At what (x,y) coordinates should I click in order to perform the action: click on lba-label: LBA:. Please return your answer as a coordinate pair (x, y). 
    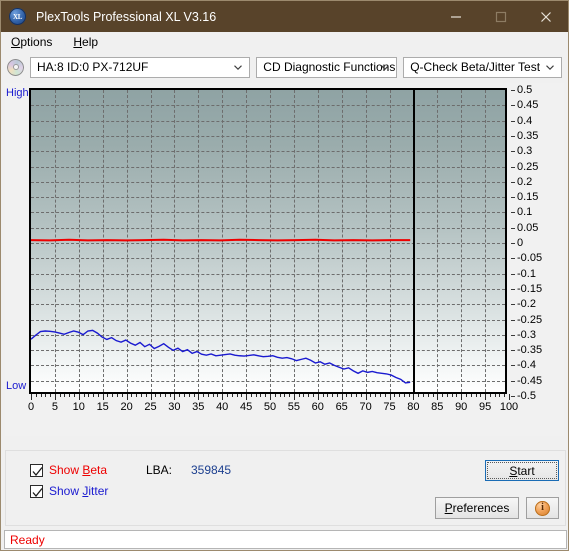
    Looking at the image, I should click on (159, 470).